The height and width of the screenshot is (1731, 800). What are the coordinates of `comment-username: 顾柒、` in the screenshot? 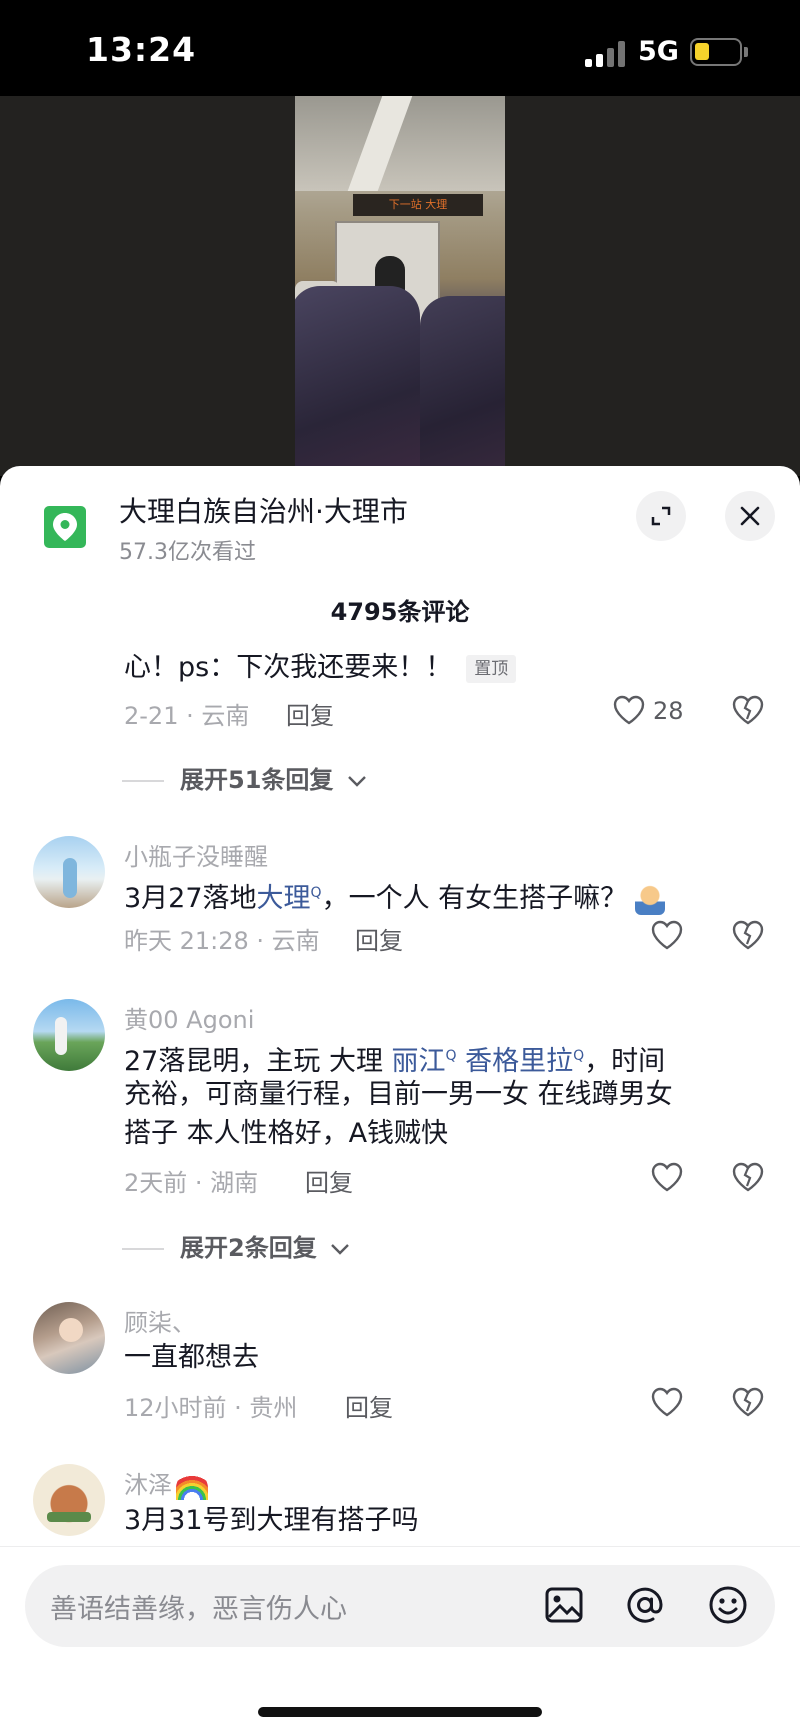 It's located at (160, 1320).